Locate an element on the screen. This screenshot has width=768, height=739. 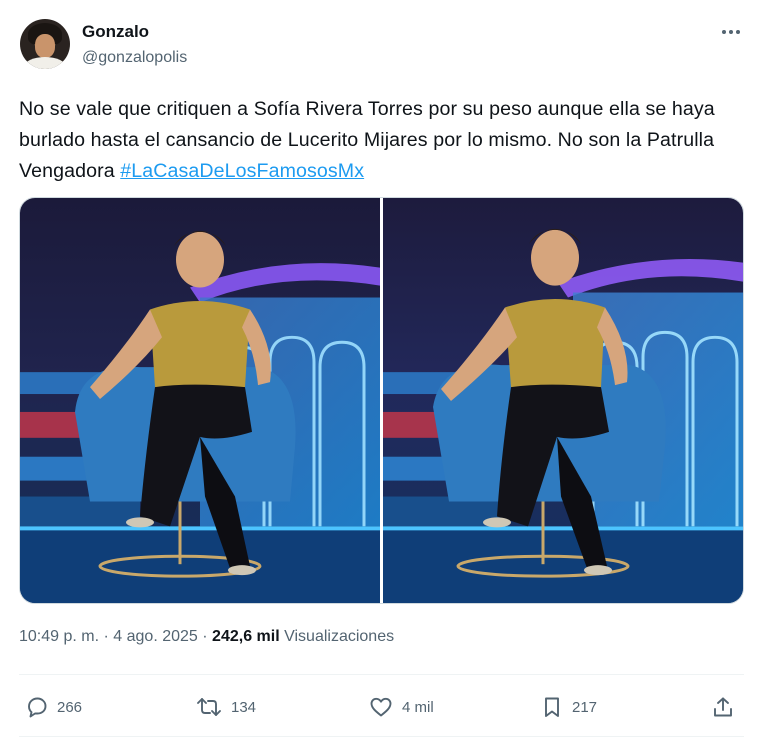
speech-bubble-icon is located at coordinates (37, 707).